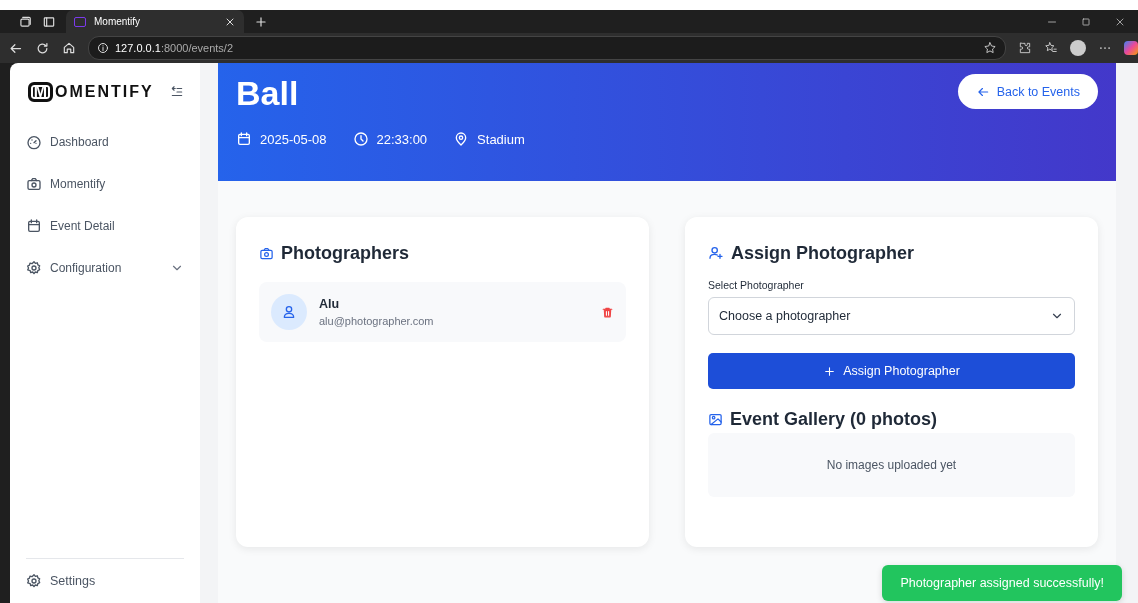 Image resolution: width=1138 pixels, height=603 pixels. I want to click on event-date: 2025-05-08, so click(293, 139).